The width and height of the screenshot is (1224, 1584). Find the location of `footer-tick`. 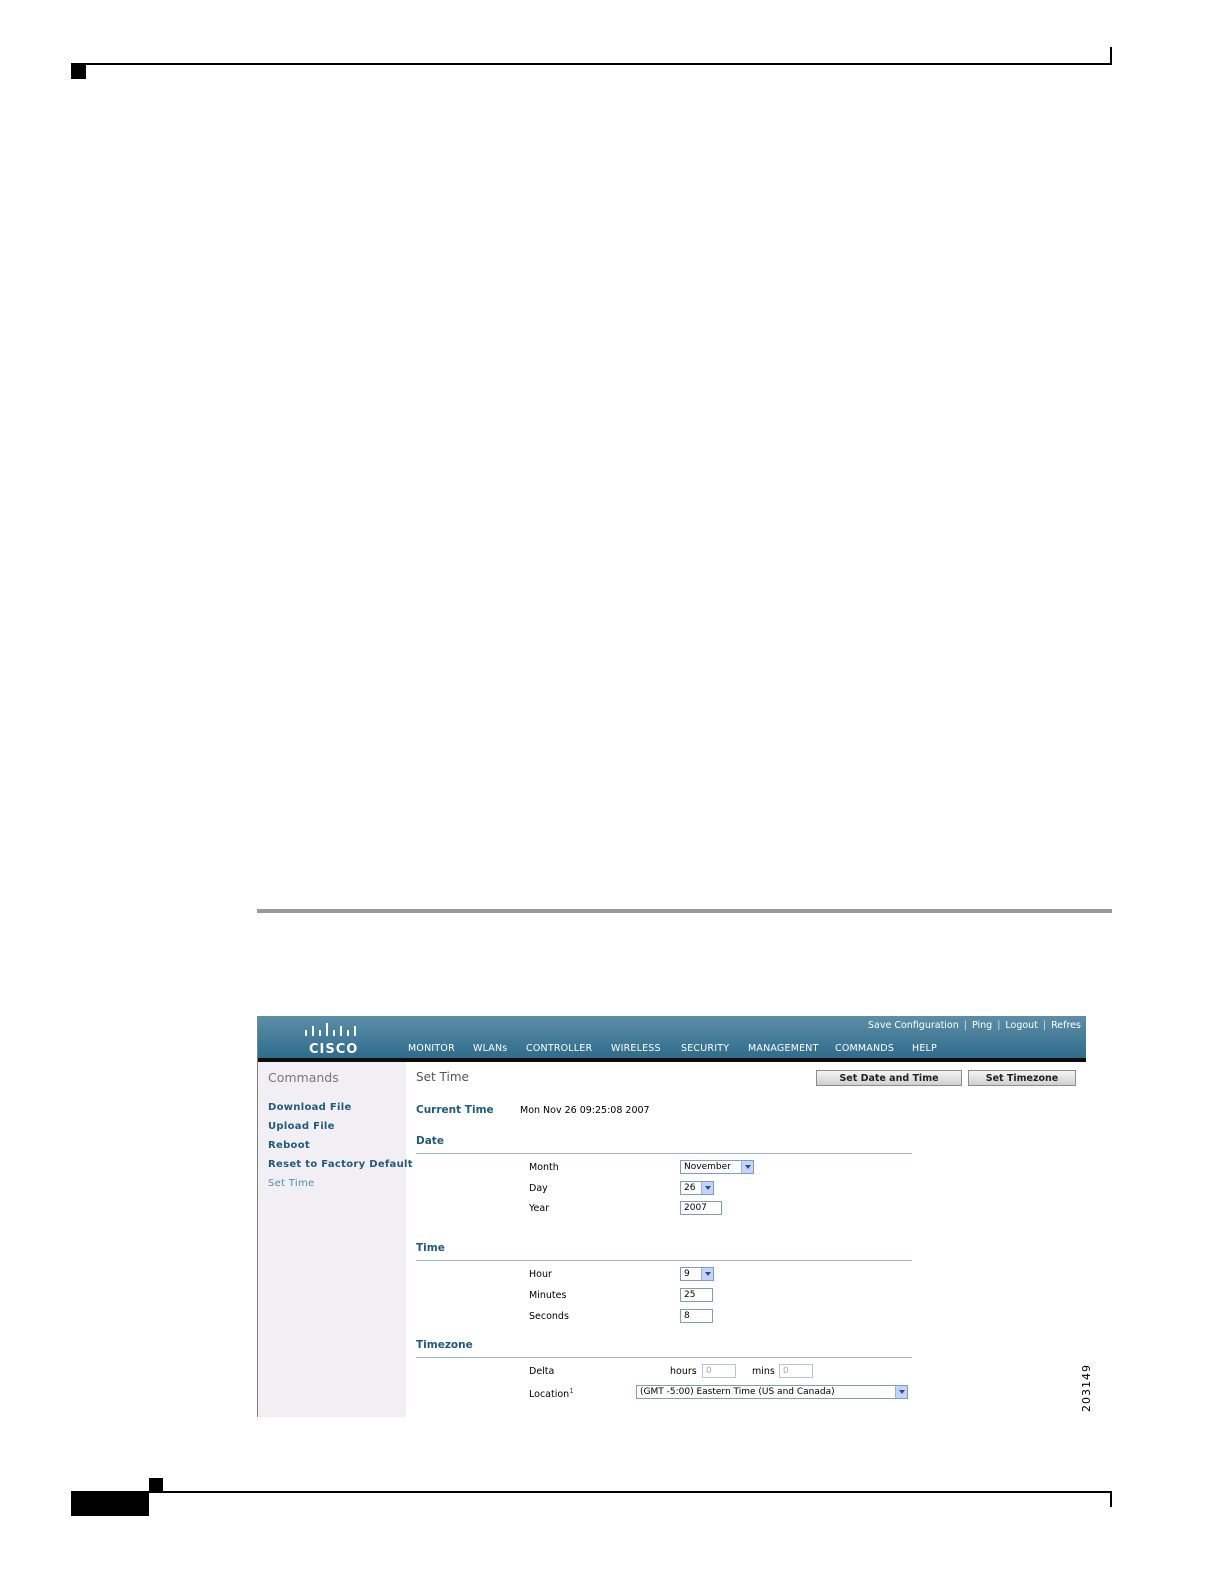

footer-tick is located at coordinates (1111, 1500).